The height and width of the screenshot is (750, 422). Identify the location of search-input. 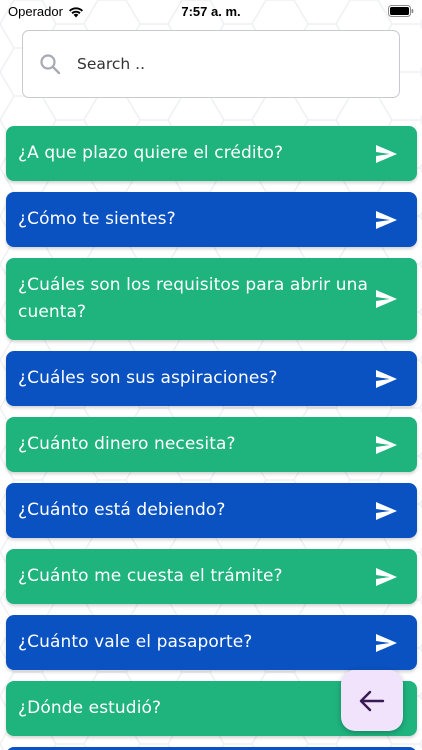
(217, 64).